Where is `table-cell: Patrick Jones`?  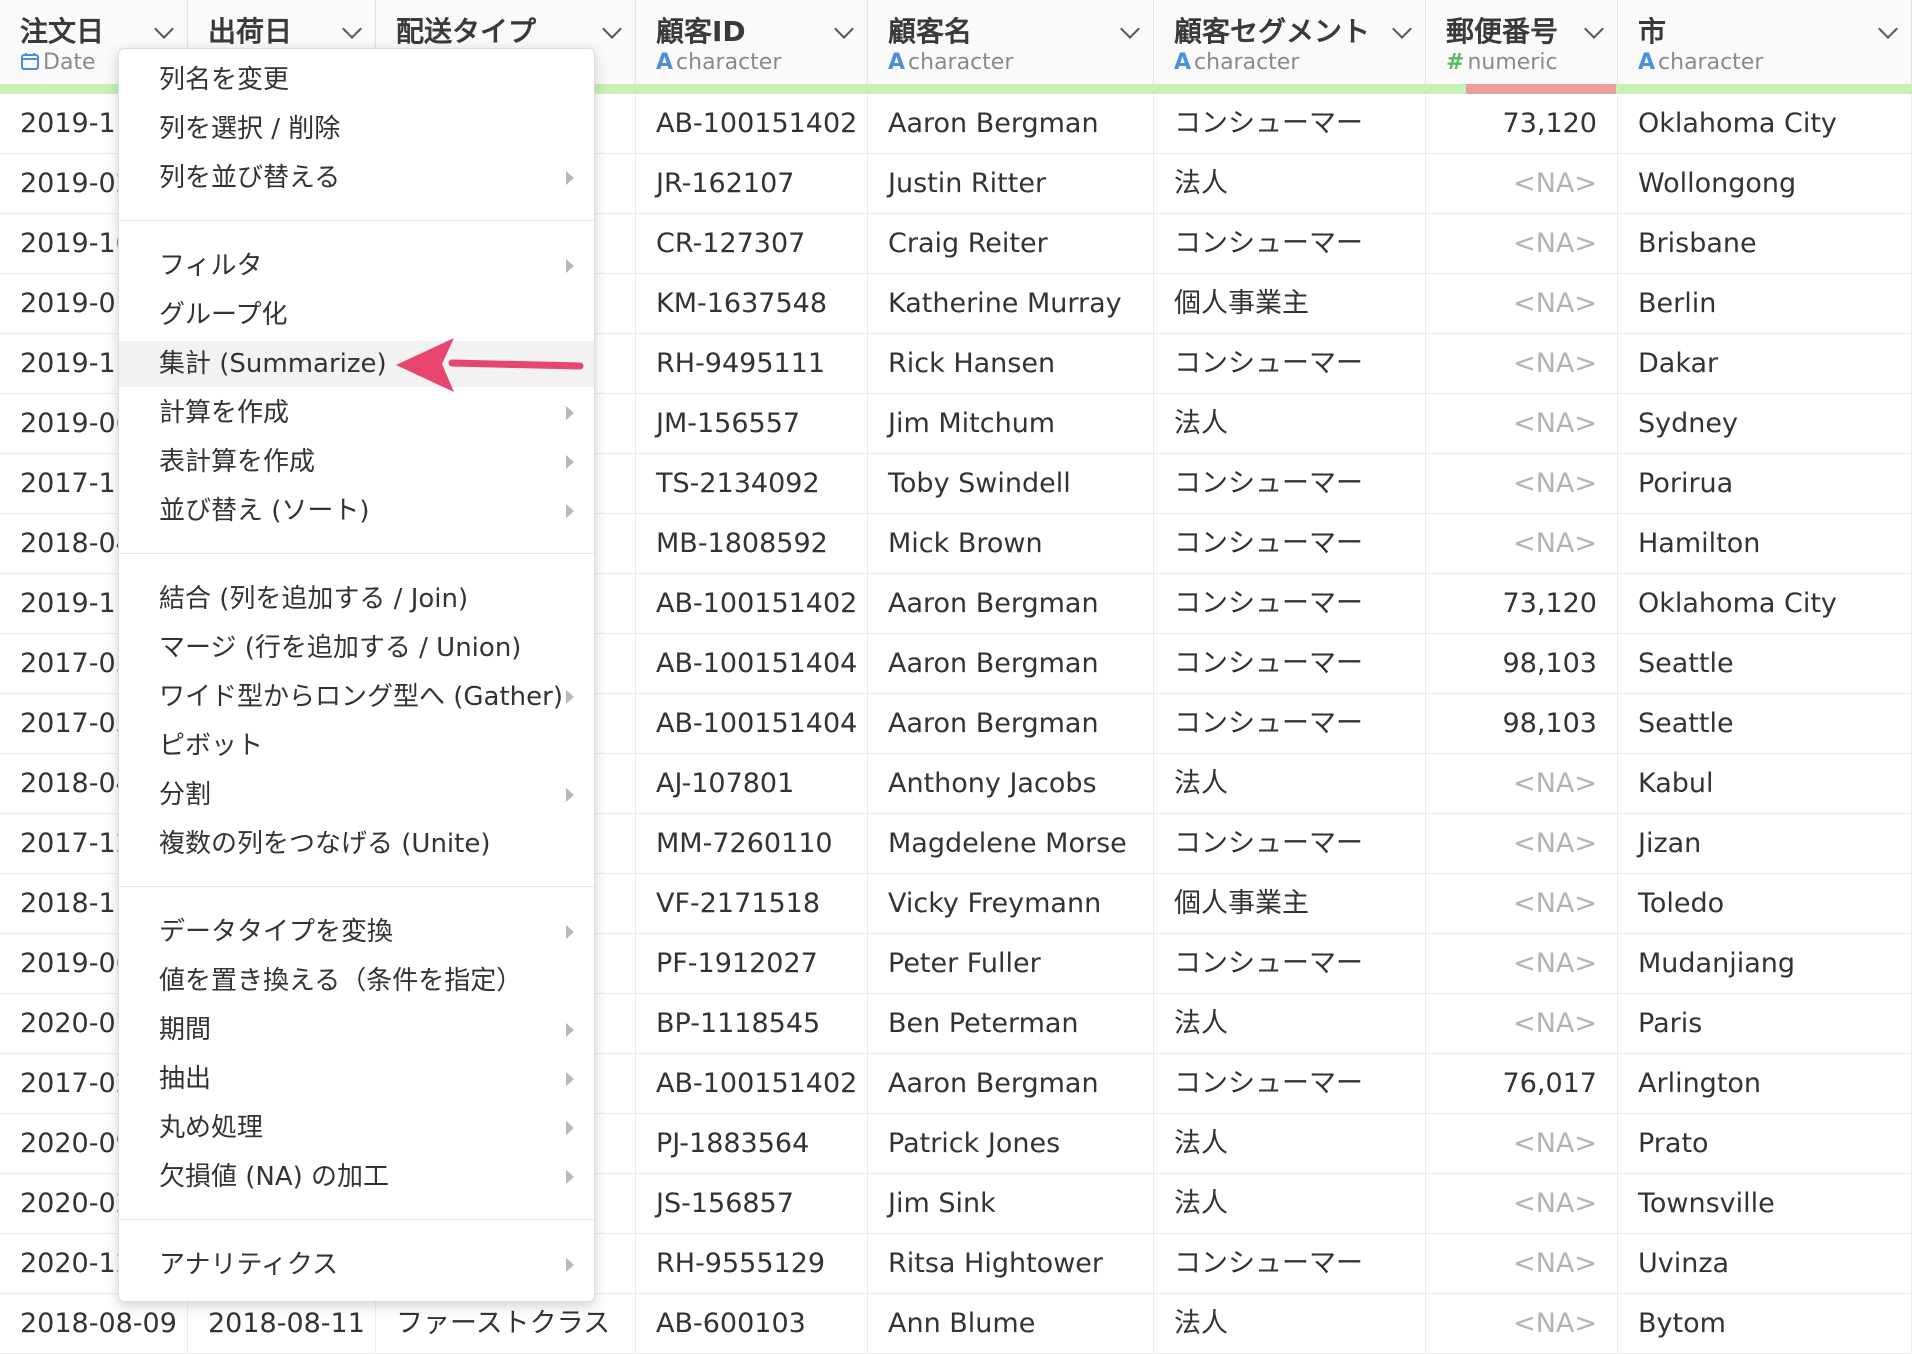 table-cell: Patrick Jones is located at coordinates (1011, 1144).